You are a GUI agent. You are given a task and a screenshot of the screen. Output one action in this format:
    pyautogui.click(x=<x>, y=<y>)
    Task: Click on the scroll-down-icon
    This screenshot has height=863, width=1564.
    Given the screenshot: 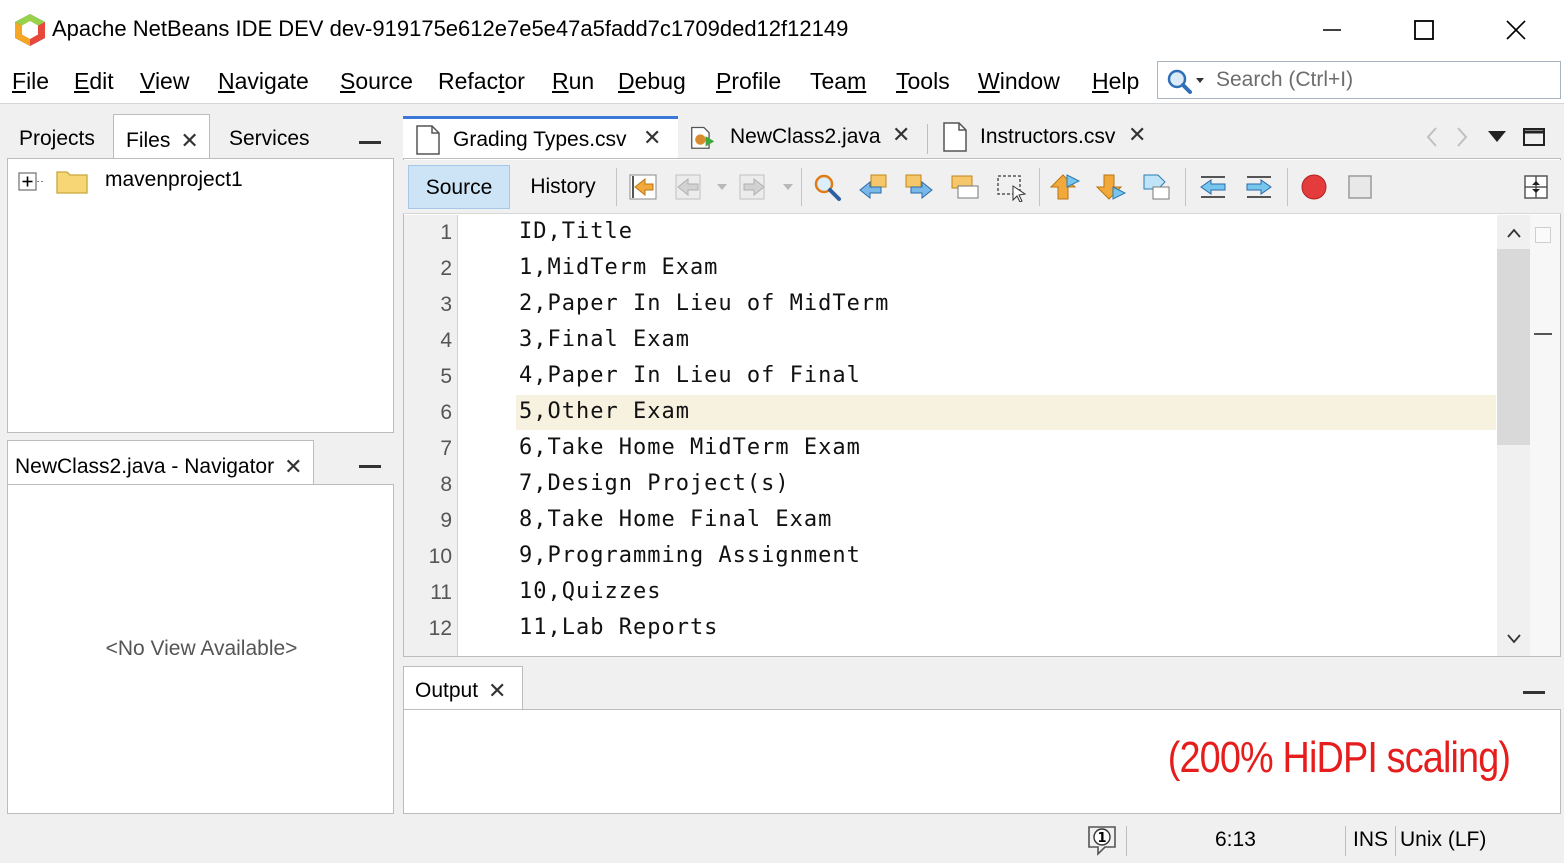 What is the action you would take?
    pyautogui.click(x=1514, y=639)
    